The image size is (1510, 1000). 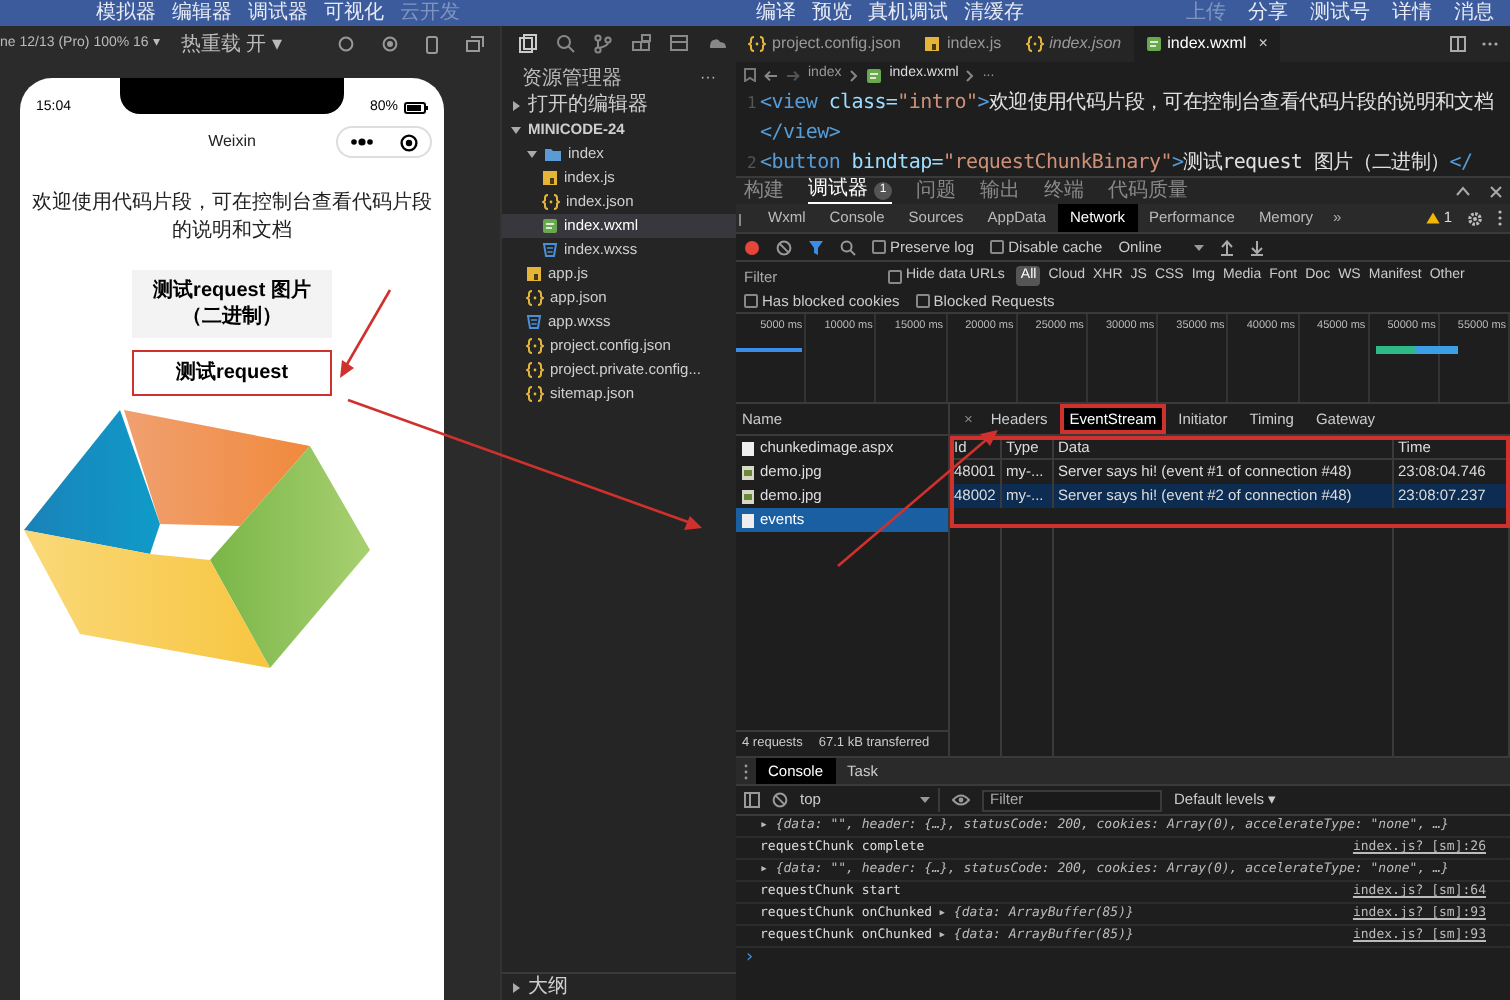 What do you see at coordinates (232, 304) in the screenshot?
I see `request-button: 测试request 图片（二进制）` at bounding box center [232, 304].